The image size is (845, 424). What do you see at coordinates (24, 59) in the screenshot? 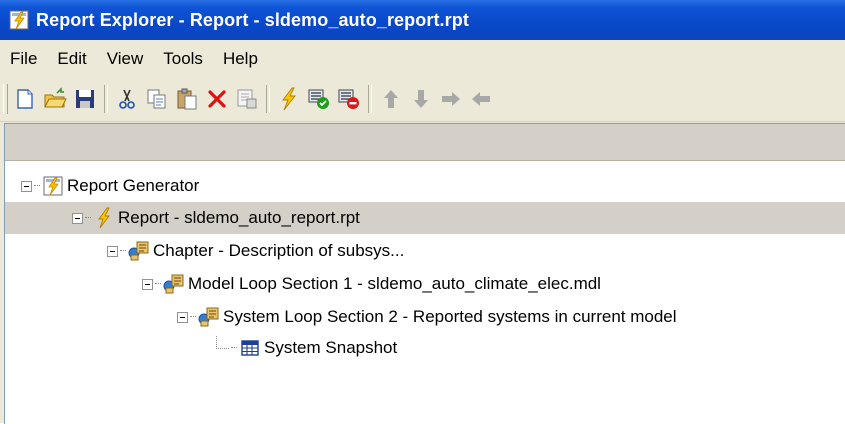
I see `menu-file: File` at bounding box center [24, 59].